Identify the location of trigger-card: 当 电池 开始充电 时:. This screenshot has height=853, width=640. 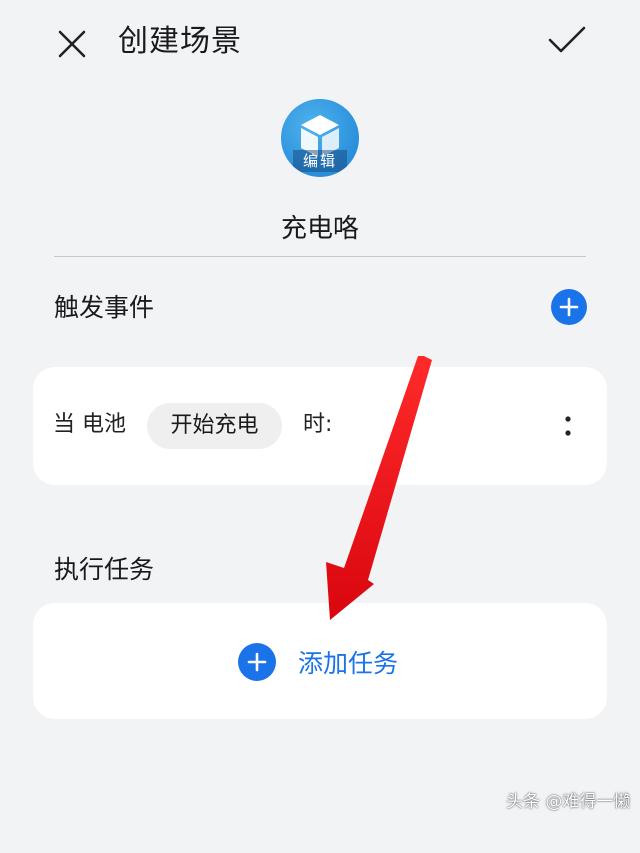
(320, 426).